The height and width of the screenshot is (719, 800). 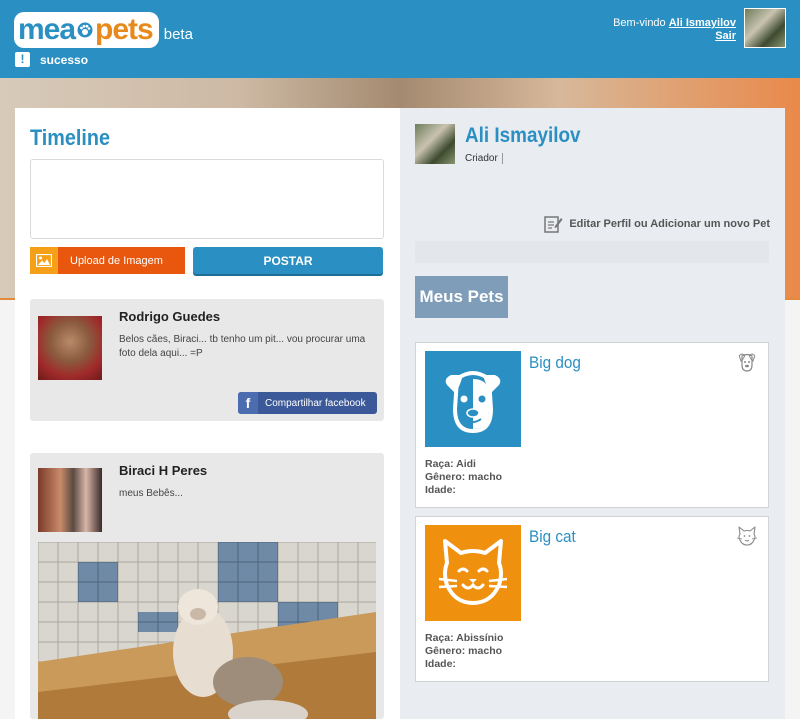 I want to click on pet-name-link: Big dog, so click(x=555, y=363).